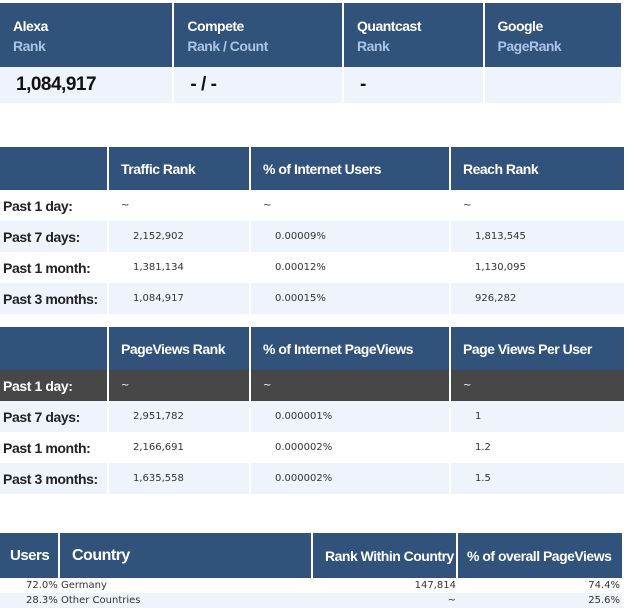  I want to click on overall-pageviews-cell: 25.6%, so click(540, 600).